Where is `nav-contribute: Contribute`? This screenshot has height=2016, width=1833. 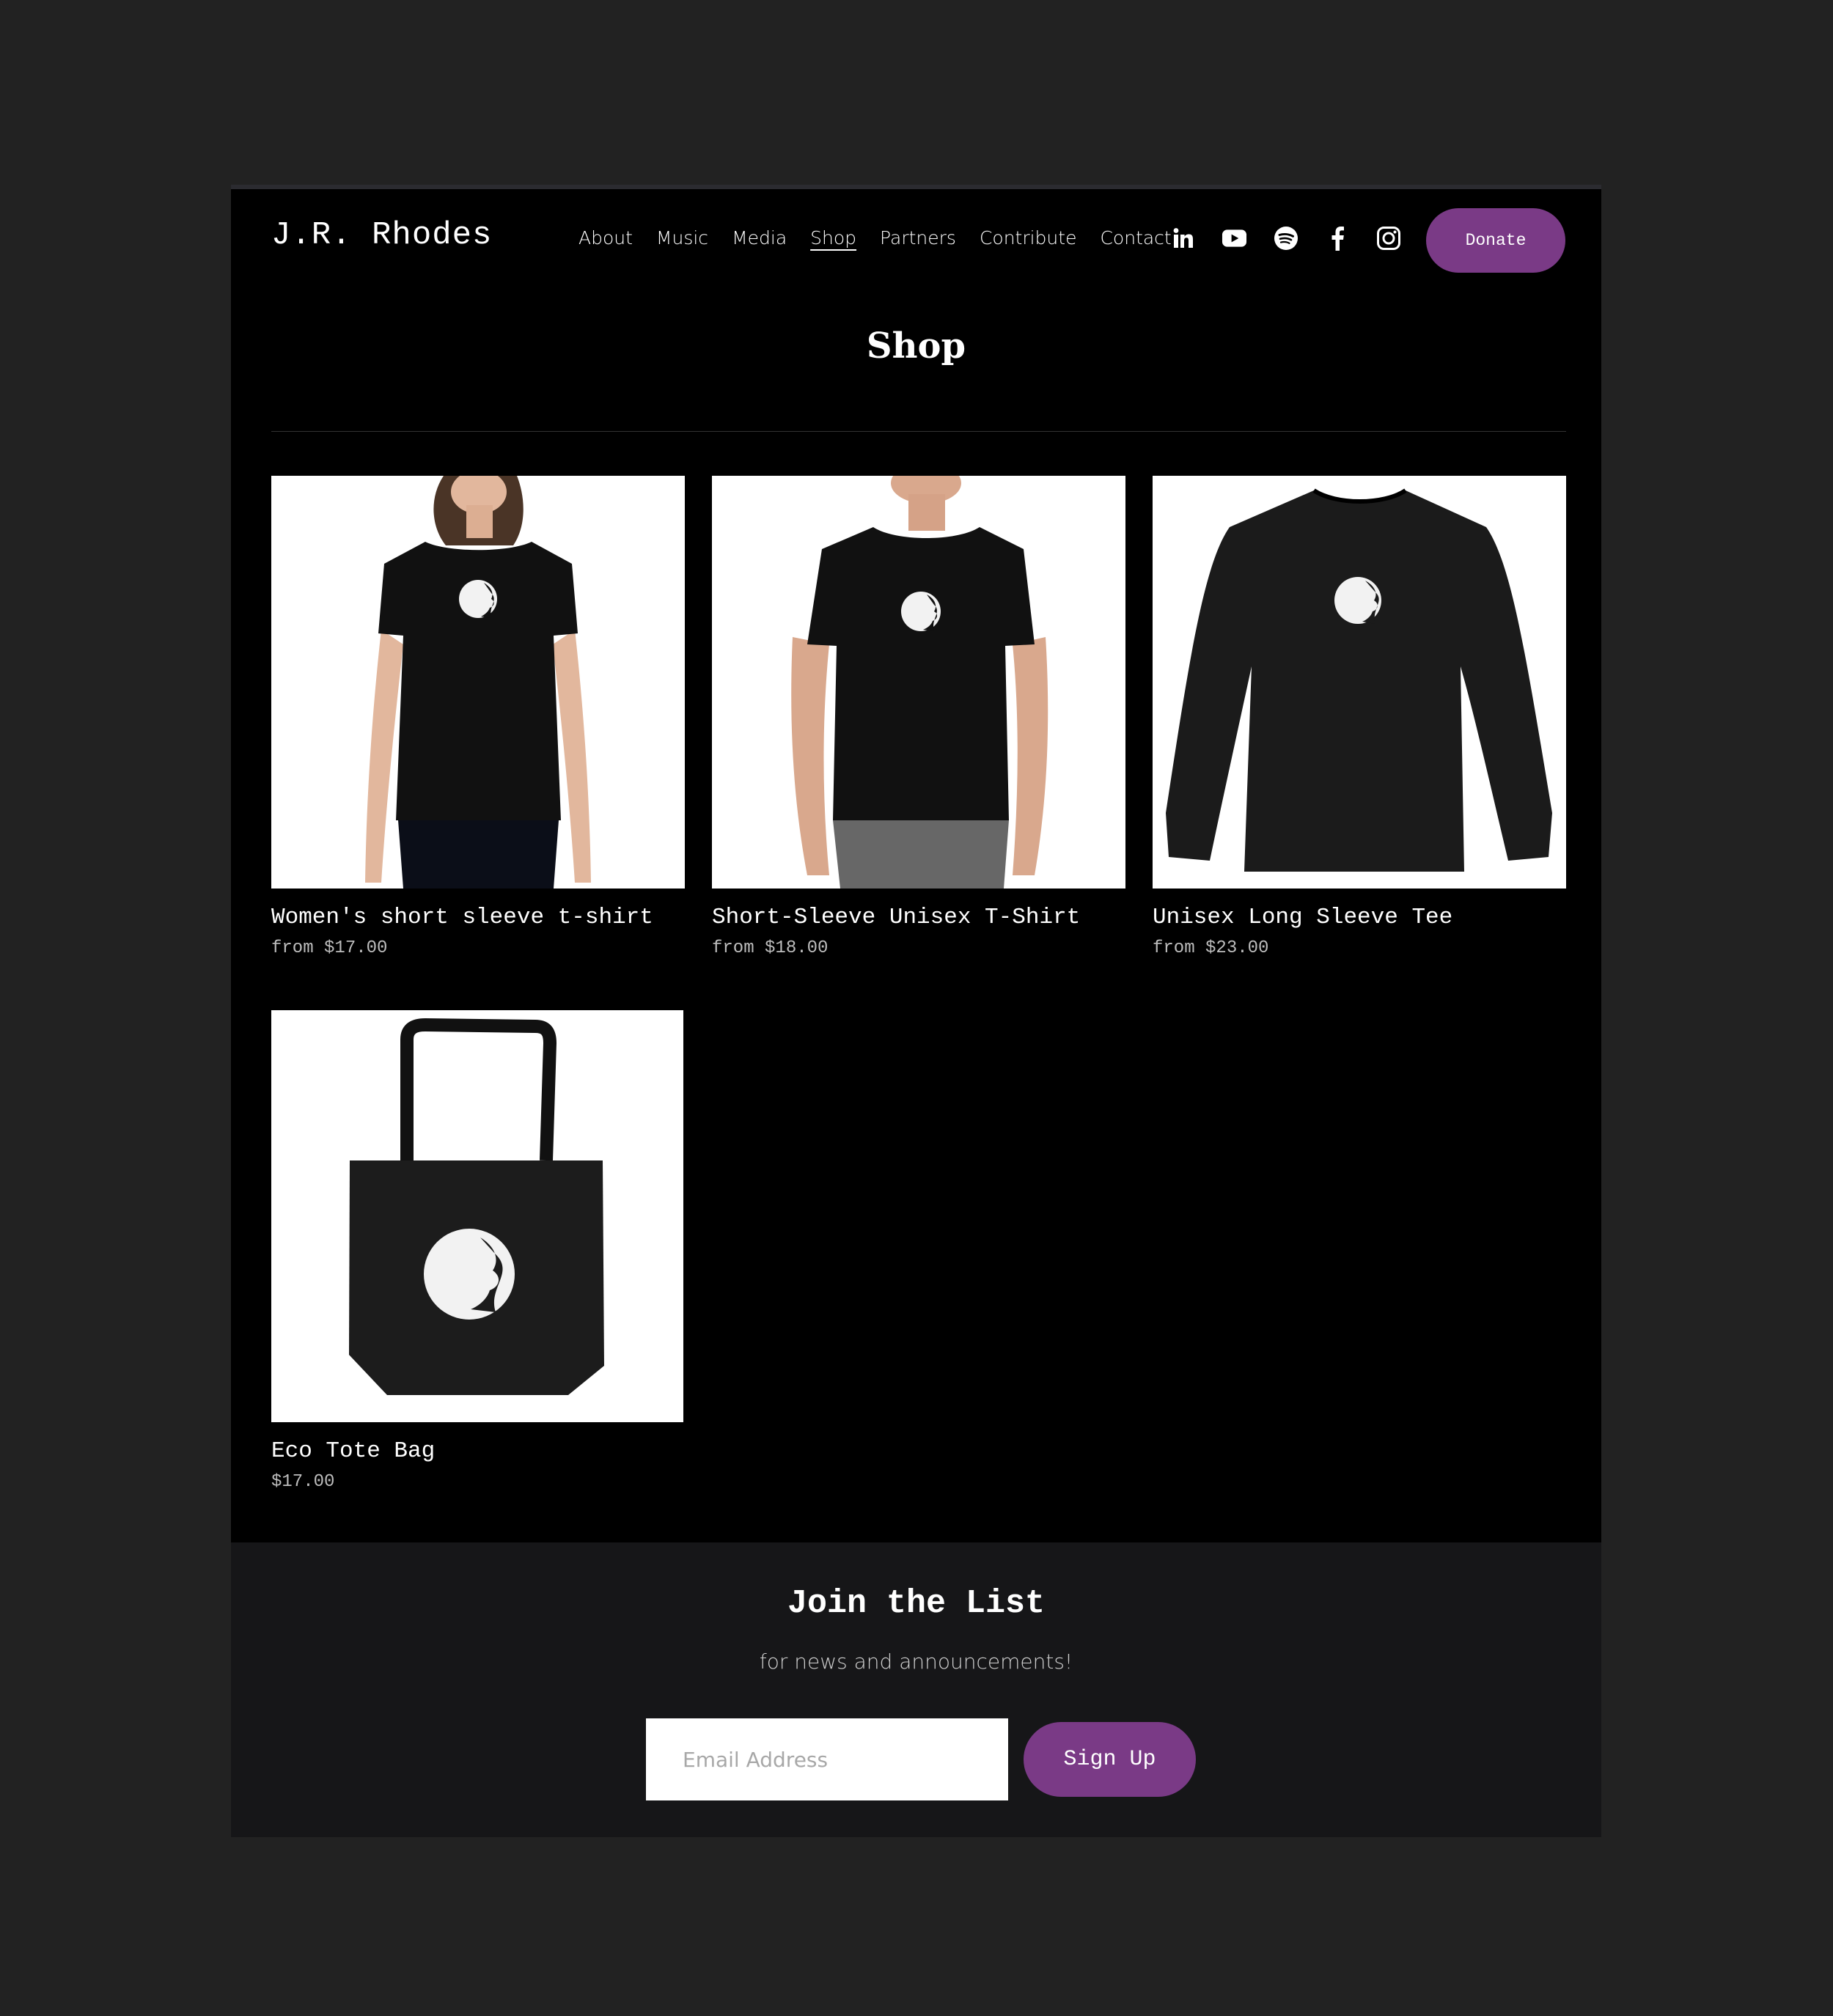 nav-contribute: Contribute is located at coordinates (1028, 238).